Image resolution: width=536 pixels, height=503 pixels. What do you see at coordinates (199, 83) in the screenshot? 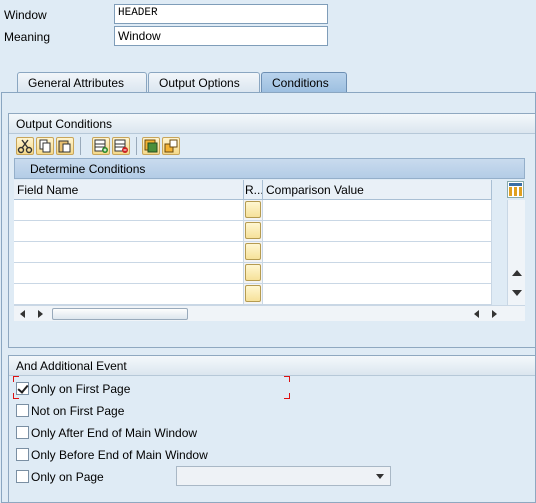
I see `tab-label: Output Options` at bounding box center [199, 83].